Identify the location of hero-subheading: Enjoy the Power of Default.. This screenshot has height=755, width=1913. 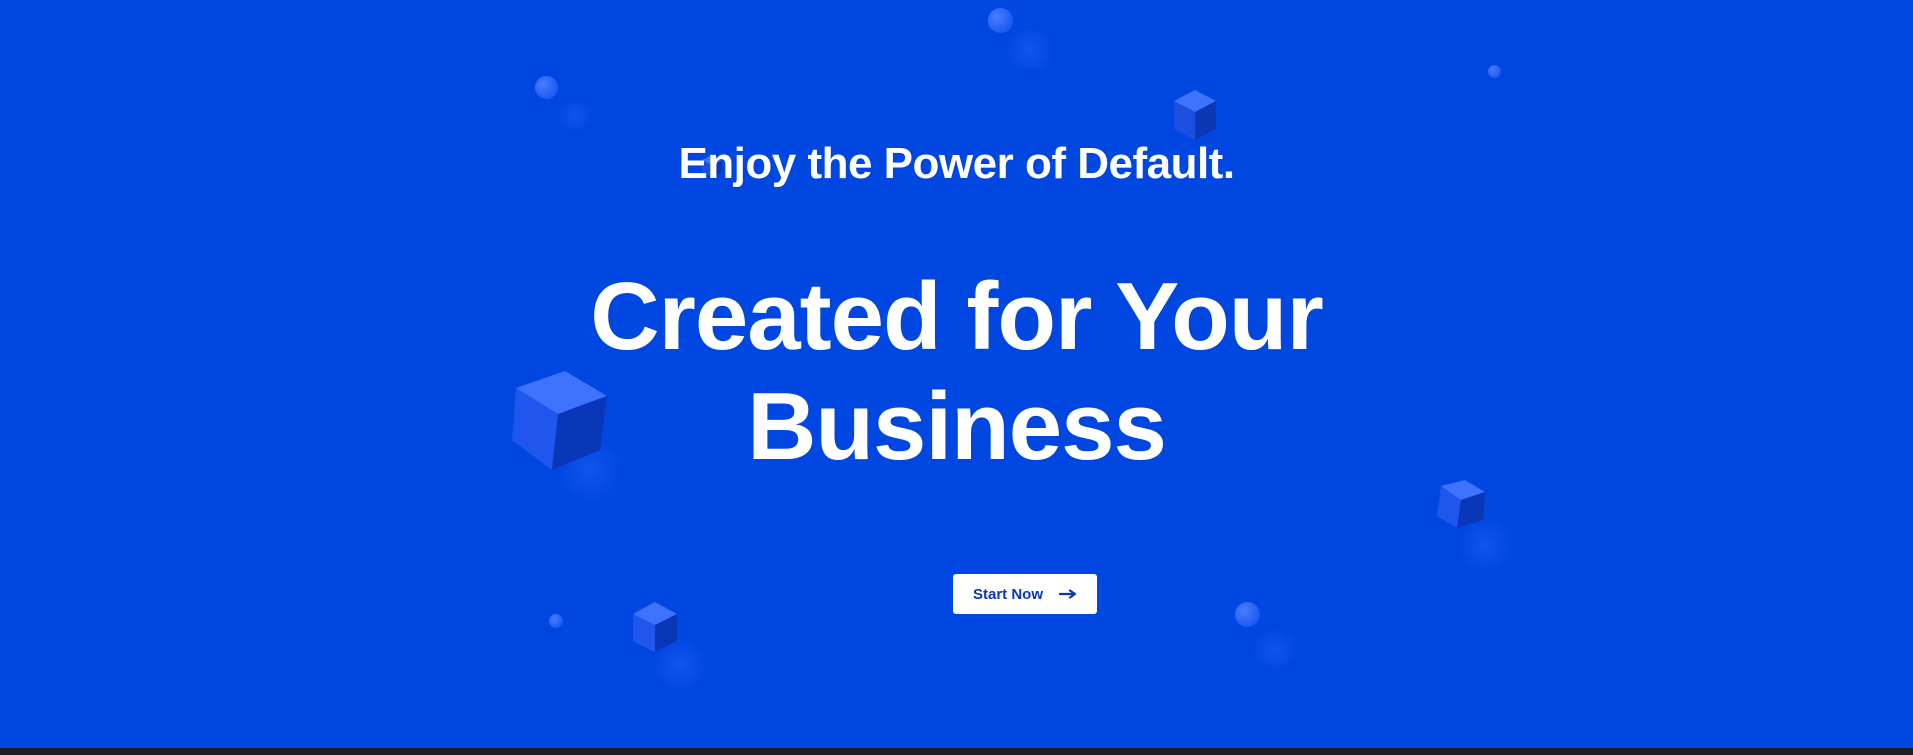
(956, 163).